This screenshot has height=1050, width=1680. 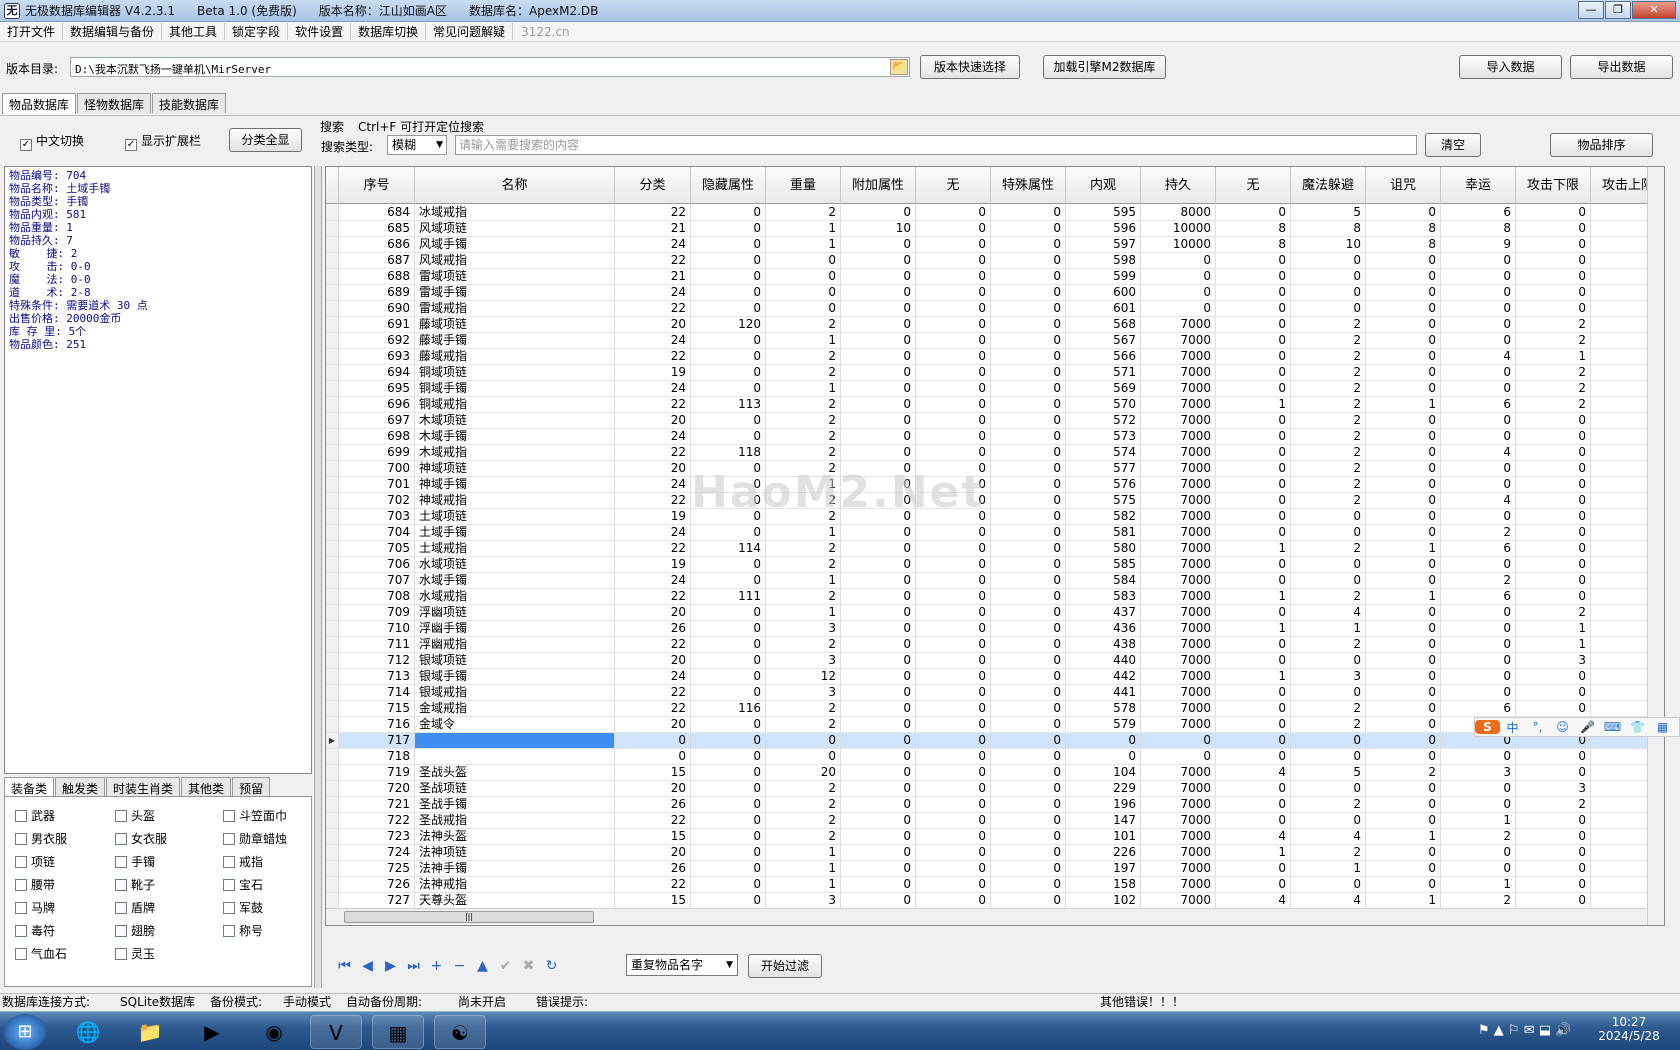 What do you see at coordinates (515, 644) in the screenshot?
I see `table-cell: 浮幽戒指` at bounding box center [515, 644].